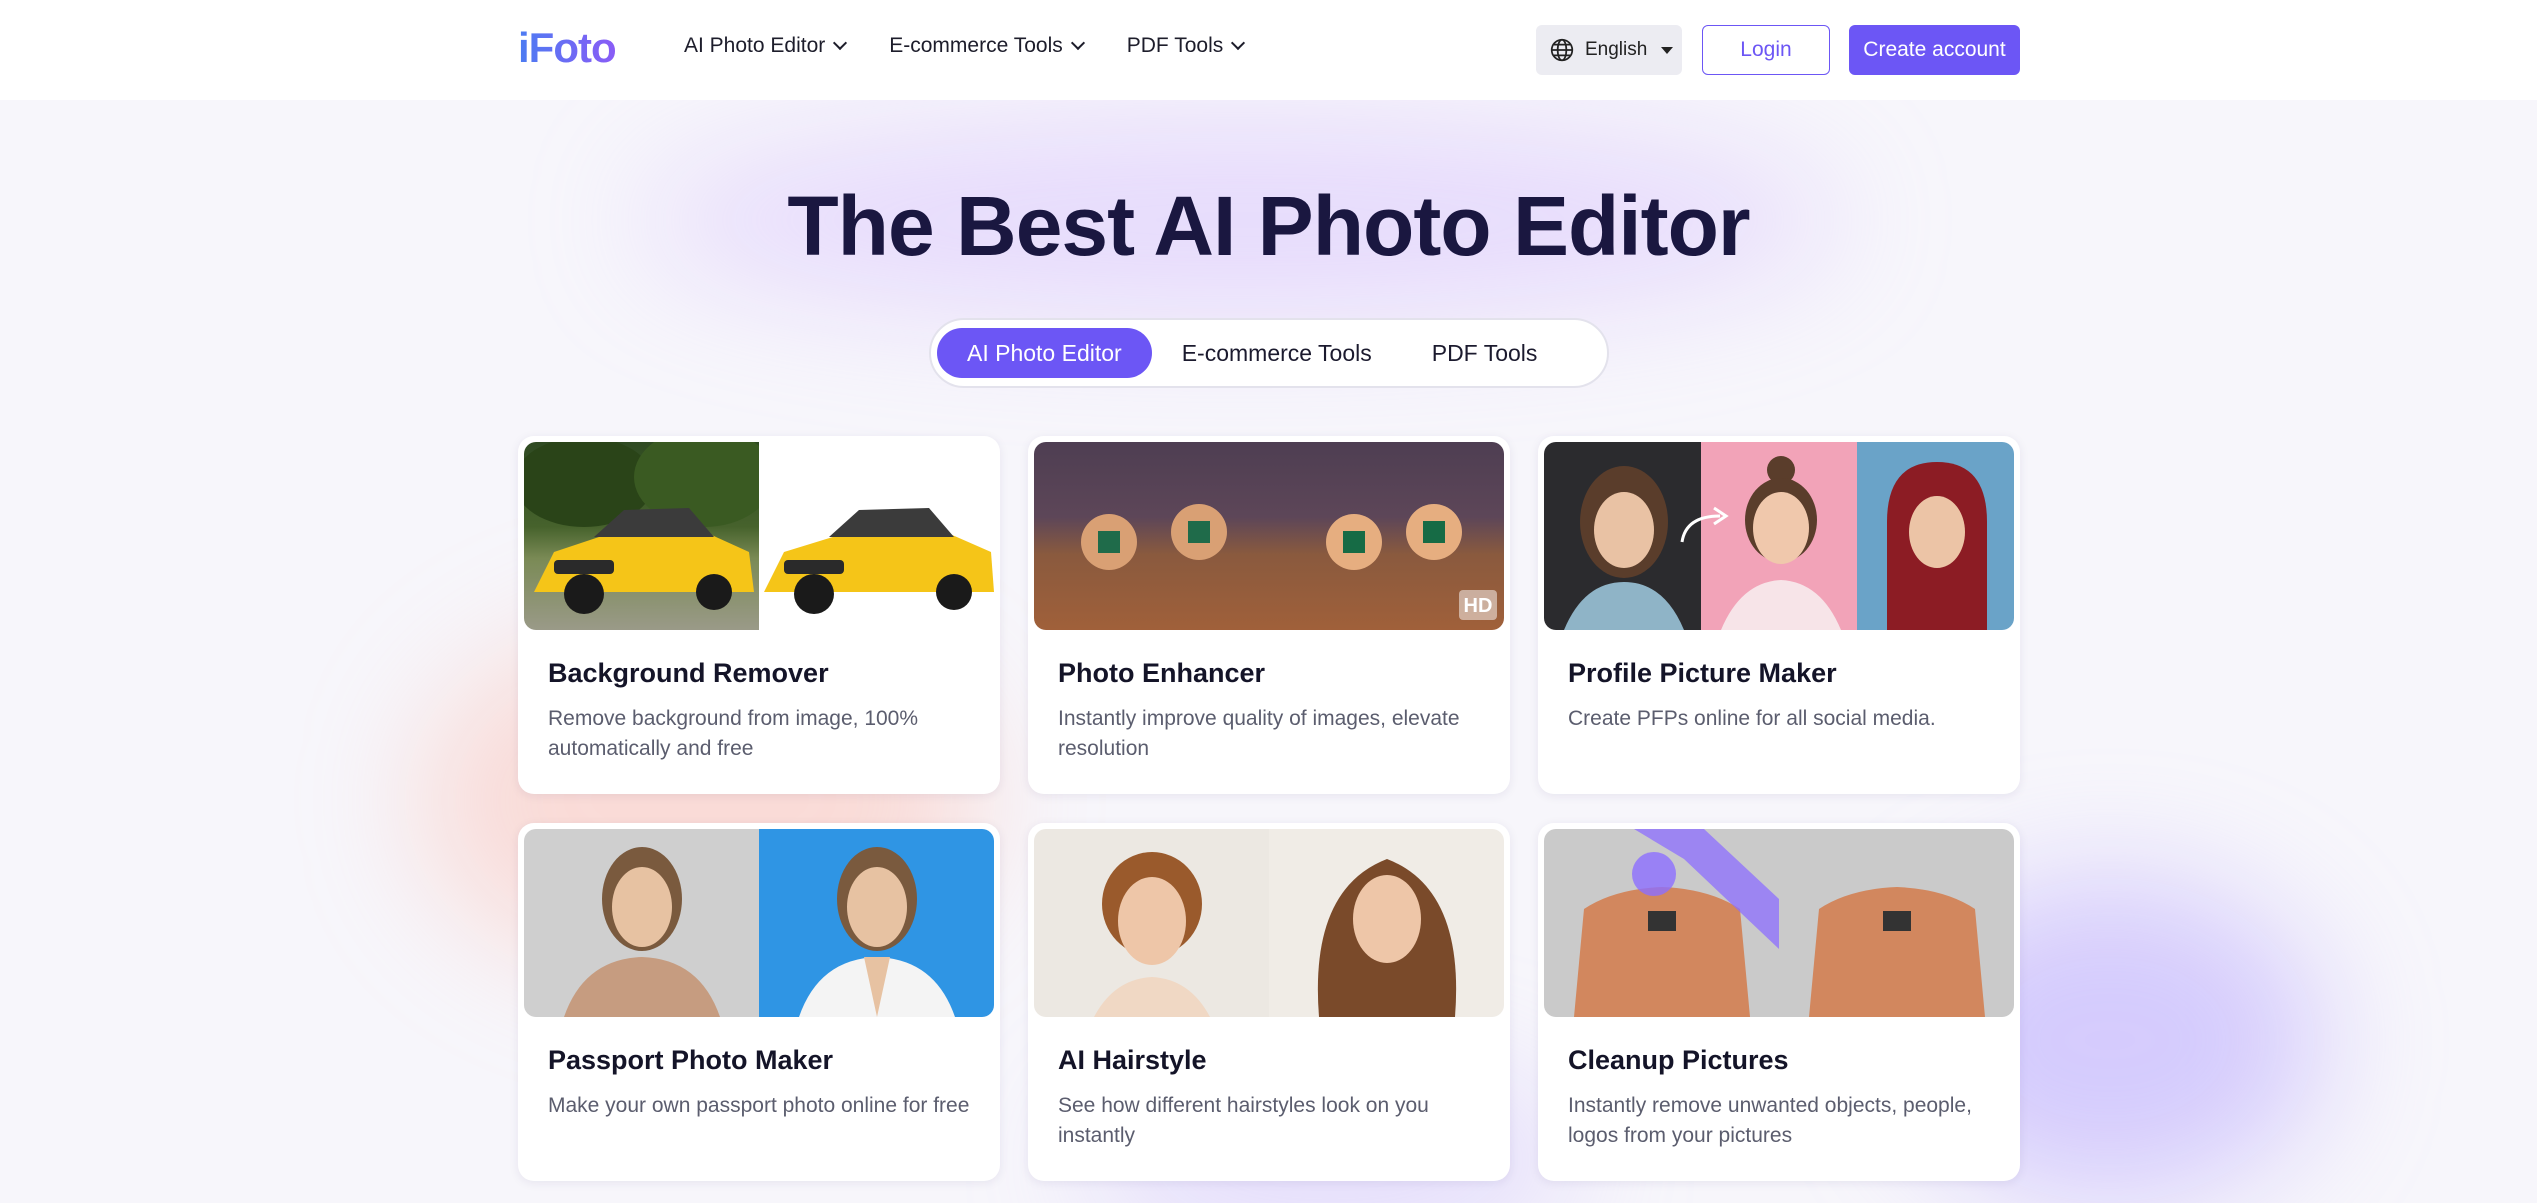 The height and width of the screenshot is (1203, 2537). Describe the element at coordinates (879, 561) in the screenshot. I see `car-cutout-image` at that location.